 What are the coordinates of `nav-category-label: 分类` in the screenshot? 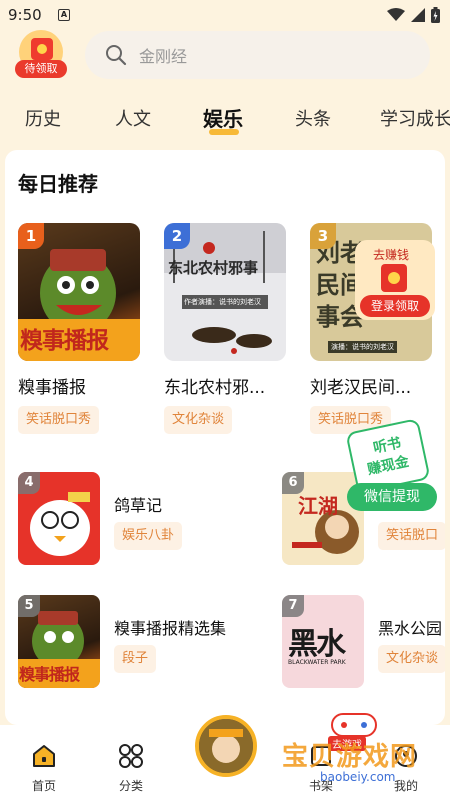 It's located at (130, 786).